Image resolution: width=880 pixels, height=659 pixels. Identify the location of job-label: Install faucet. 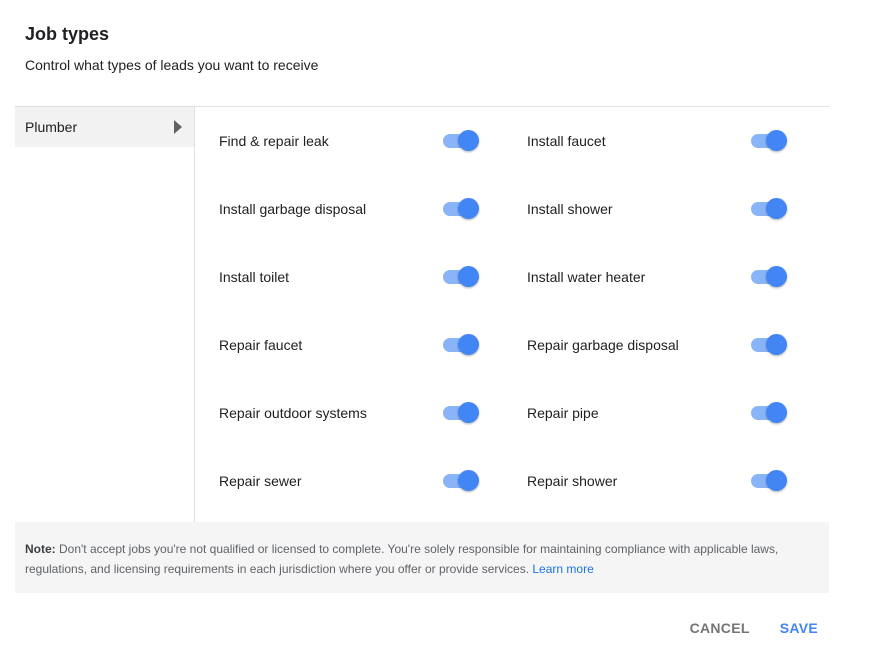
(566, 141).